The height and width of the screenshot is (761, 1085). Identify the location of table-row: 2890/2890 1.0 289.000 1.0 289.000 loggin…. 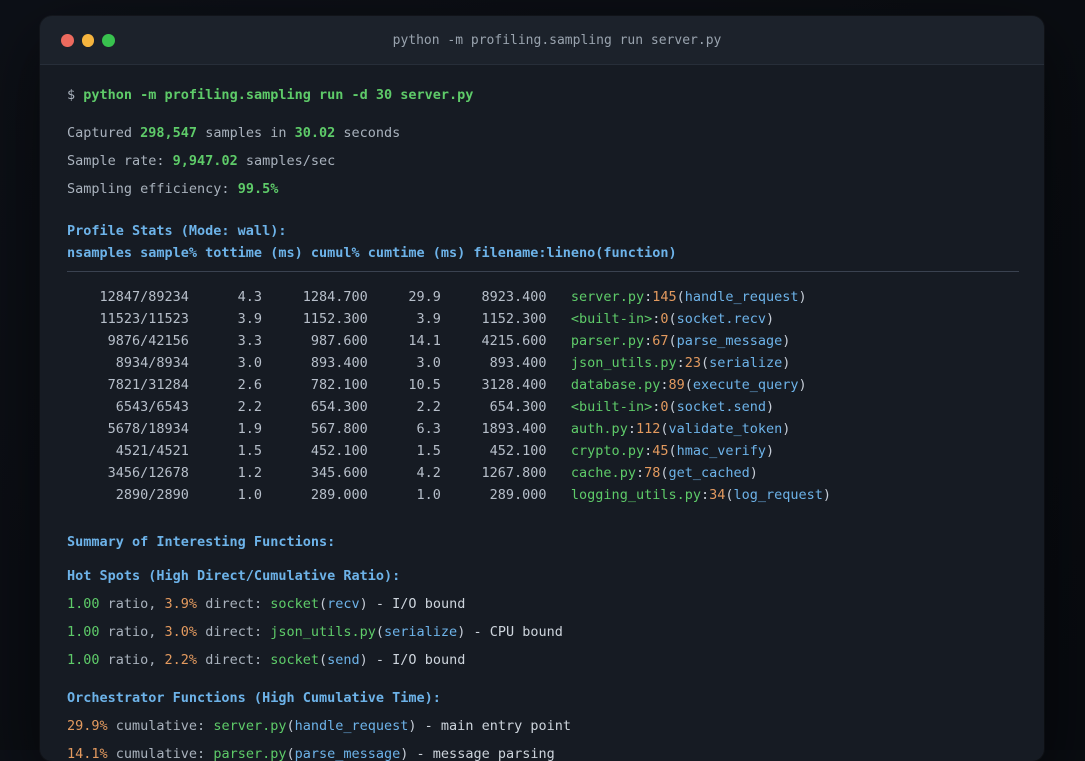
(449, 495).